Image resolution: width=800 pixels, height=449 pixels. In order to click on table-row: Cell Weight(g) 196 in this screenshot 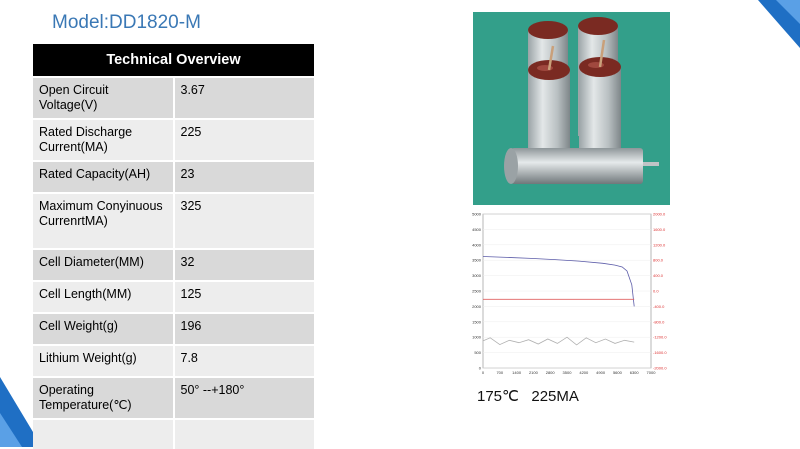, I will do `click(173, 328)`.